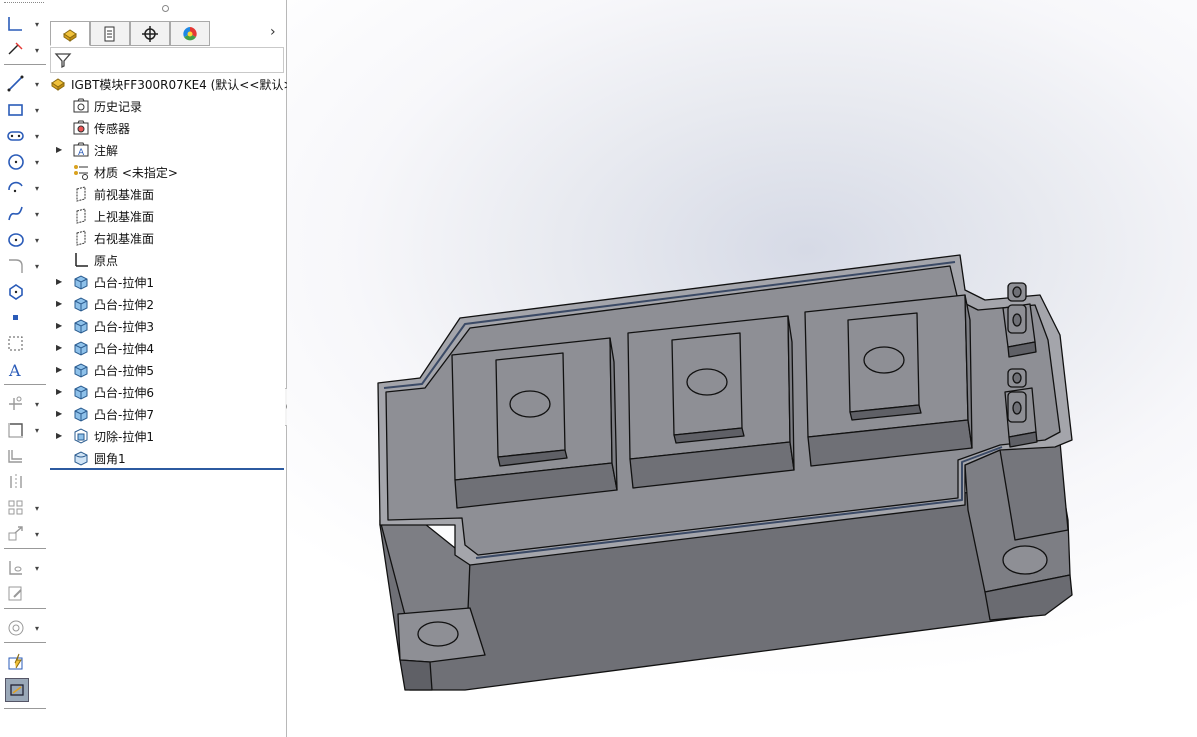  I want to click on tab-feature-manager, so click(70, 33).